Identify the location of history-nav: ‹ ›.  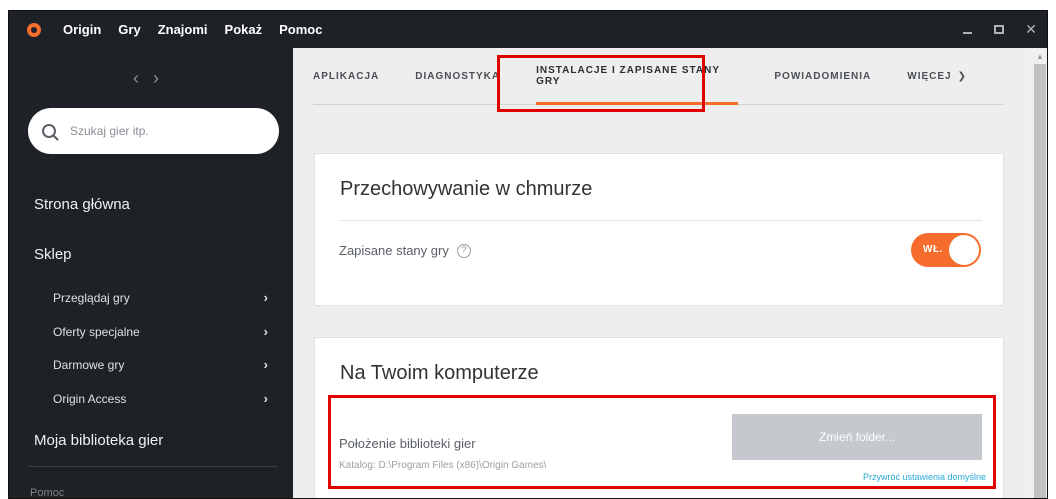
(146, 78).